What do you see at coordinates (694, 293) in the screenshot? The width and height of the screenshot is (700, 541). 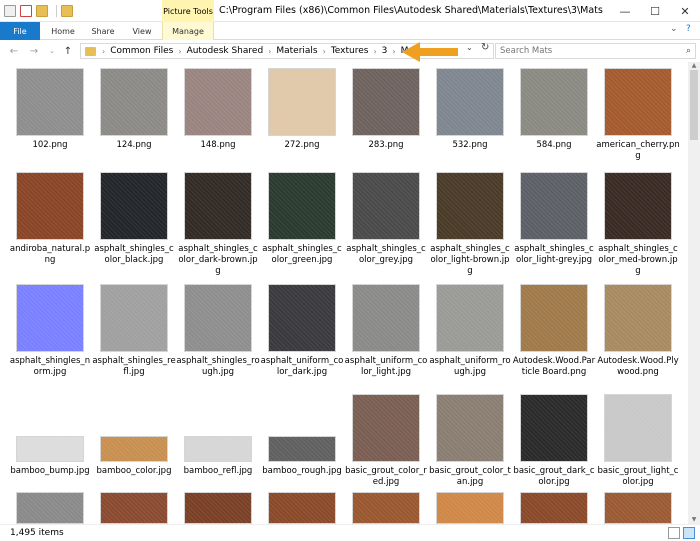 I see `vertical-scrollbar: ▲ ▼` at bounding box center [694, 293].